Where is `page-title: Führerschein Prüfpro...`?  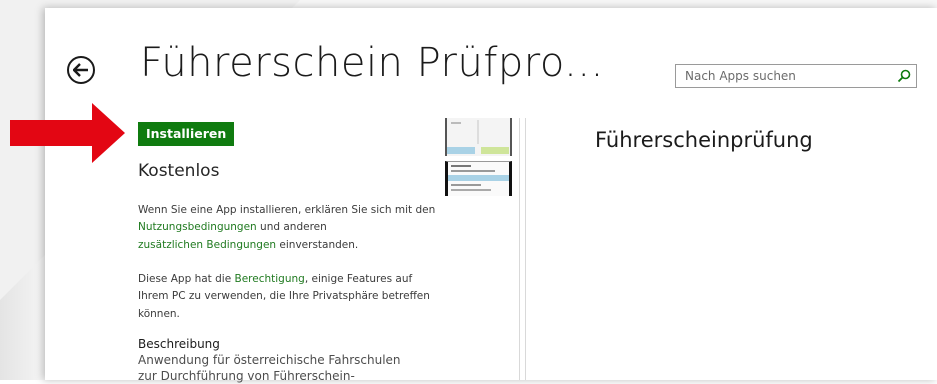 page-title: Führerschein Prüfpro... is located at coordinates (372, 63).